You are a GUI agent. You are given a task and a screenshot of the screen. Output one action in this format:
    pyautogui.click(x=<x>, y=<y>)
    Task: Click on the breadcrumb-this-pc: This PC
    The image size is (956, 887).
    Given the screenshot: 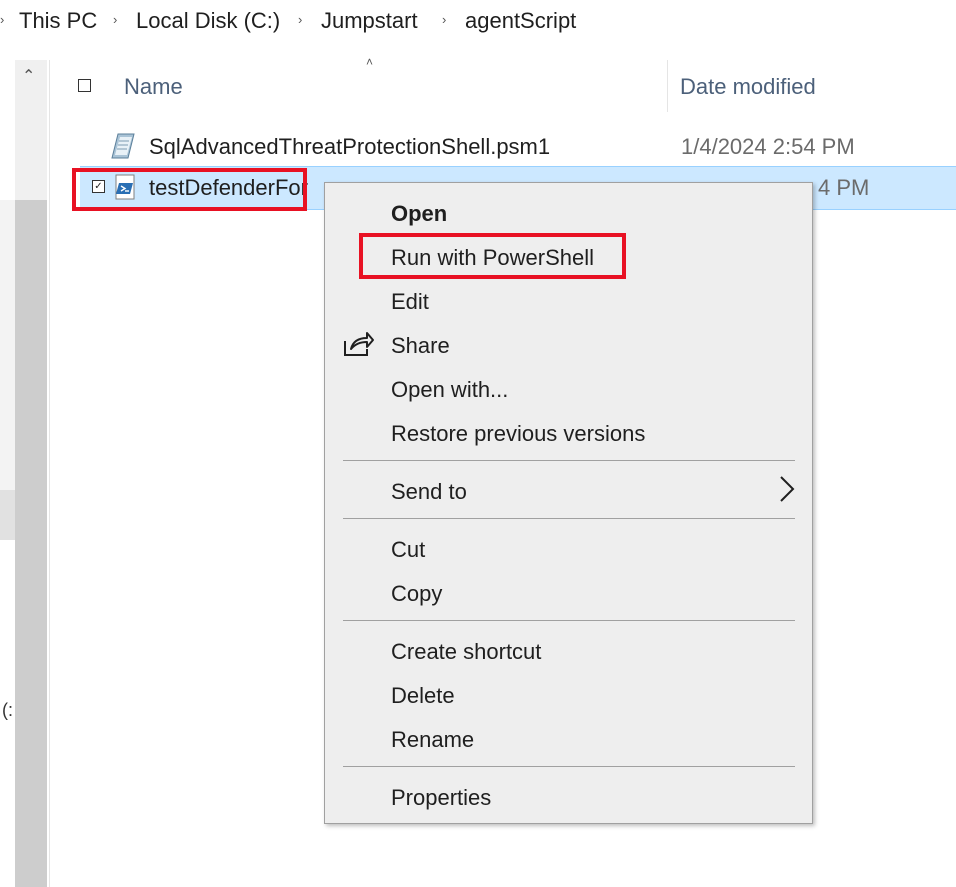 What is the action you would take?
    pyautogui.click(x=58, y=21)
    